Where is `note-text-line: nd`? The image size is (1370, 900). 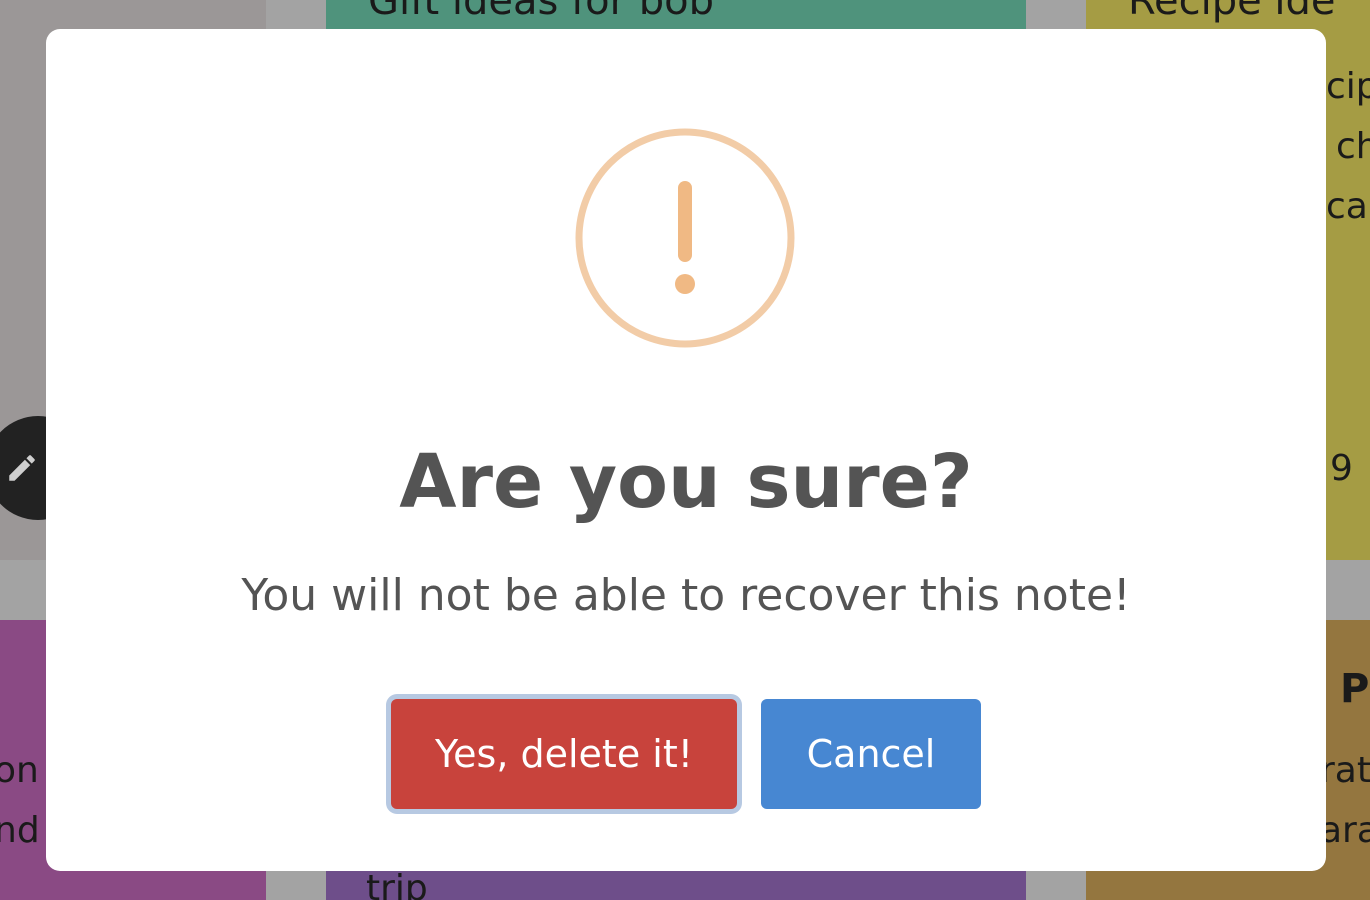
note-text-line: nd is located at coordinates (20, 830).